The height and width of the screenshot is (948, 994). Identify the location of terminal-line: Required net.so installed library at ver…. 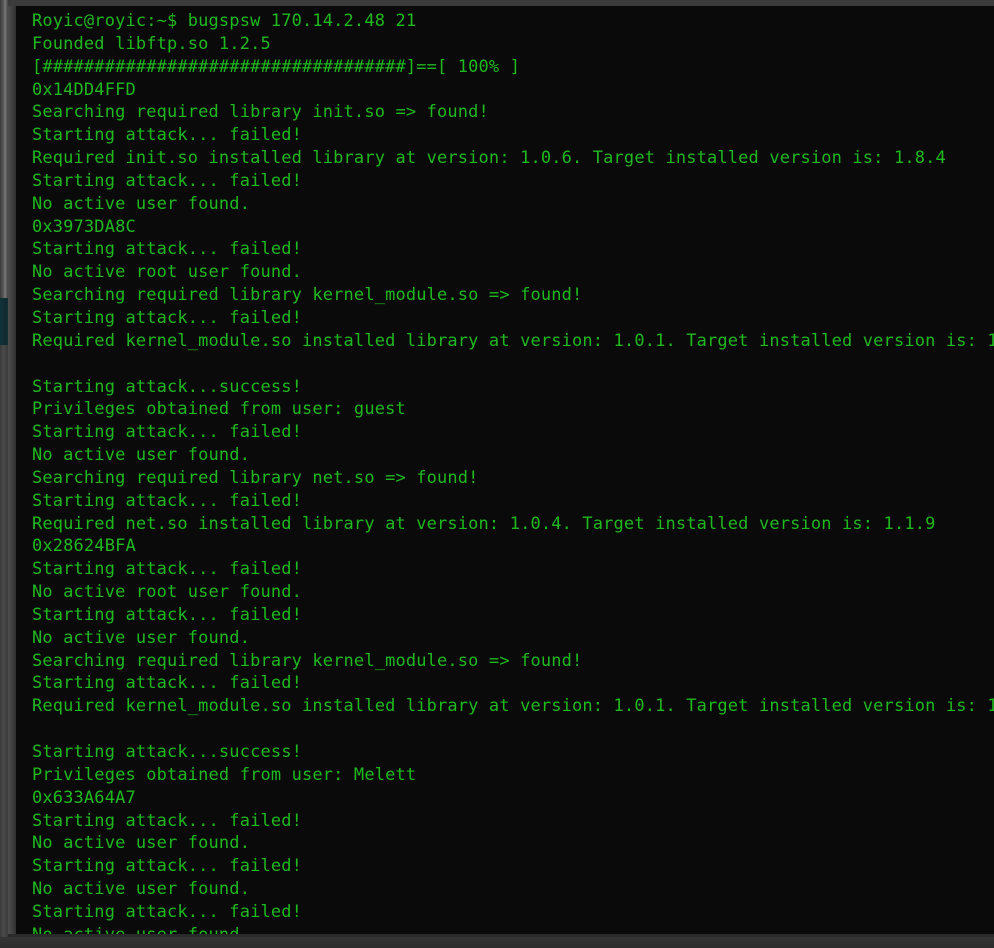
(484, 523).